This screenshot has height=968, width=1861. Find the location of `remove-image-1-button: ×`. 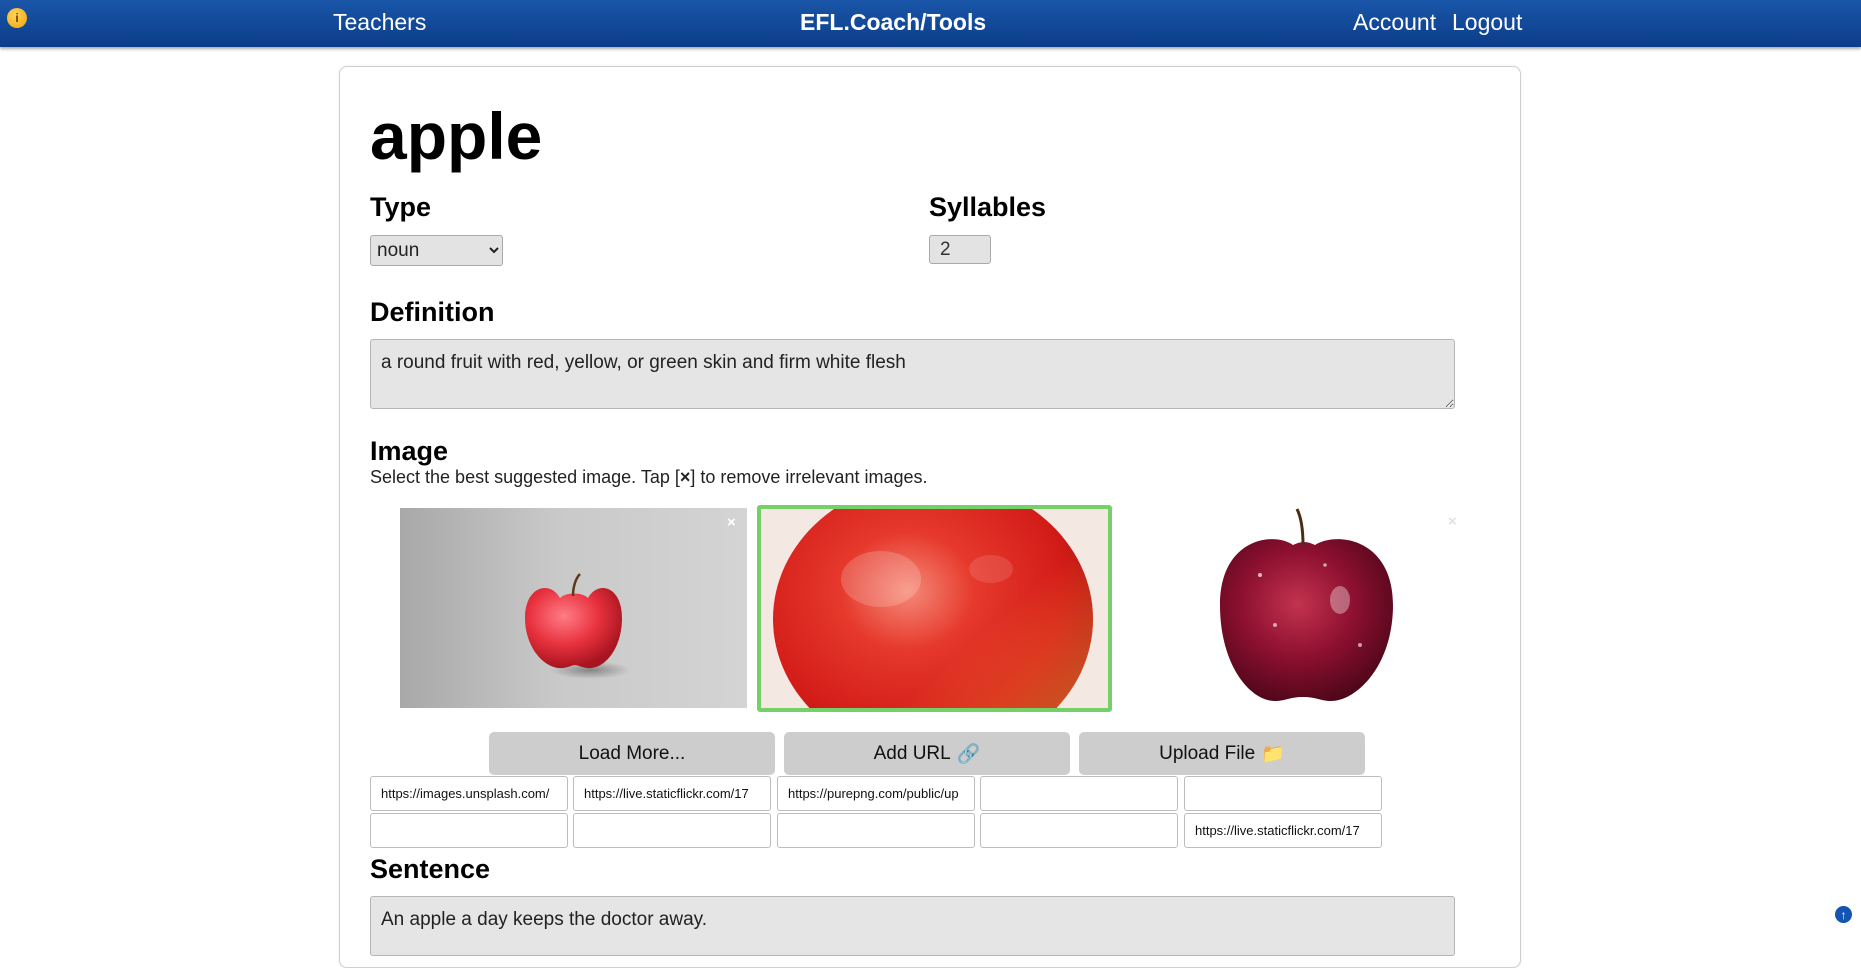

remove-image-1-button: × is located at coordinates (731, 522).